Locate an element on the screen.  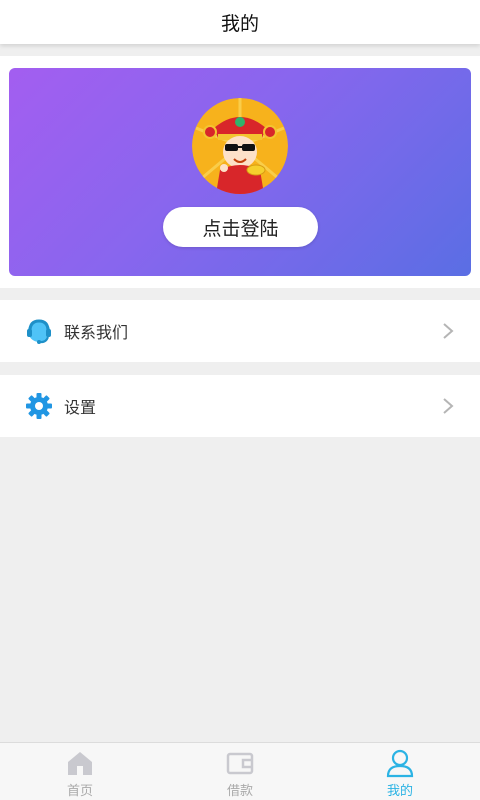
avatar is located at coordinates (240, 146).